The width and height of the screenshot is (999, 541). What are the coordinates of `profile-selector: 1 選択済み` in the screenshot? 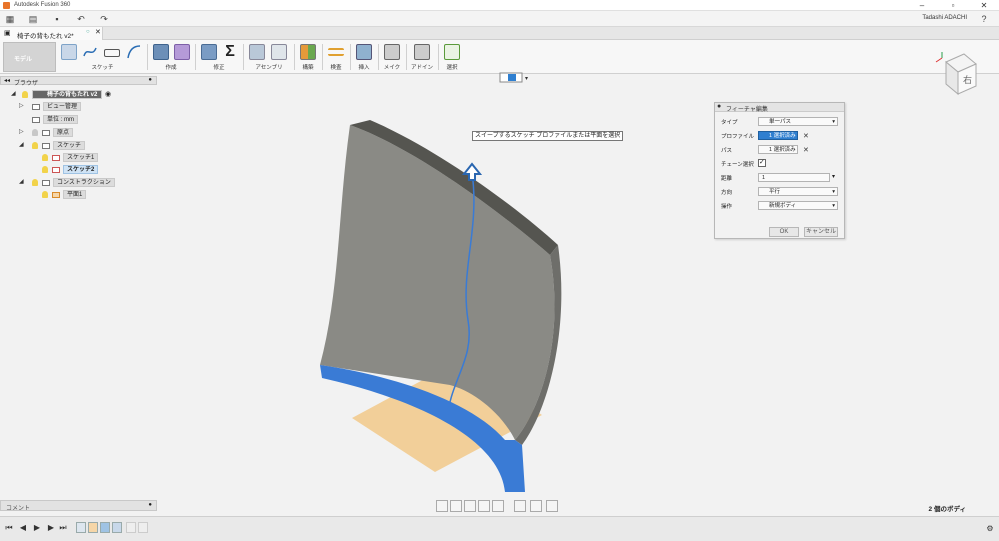 It's located at (778, 135).